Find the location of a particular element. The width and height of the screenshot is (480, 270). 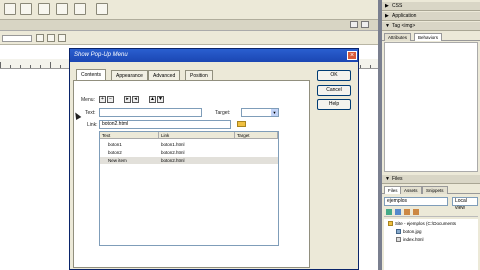

files-panel-header: ▼ Files is located at coordinates (431, 179).